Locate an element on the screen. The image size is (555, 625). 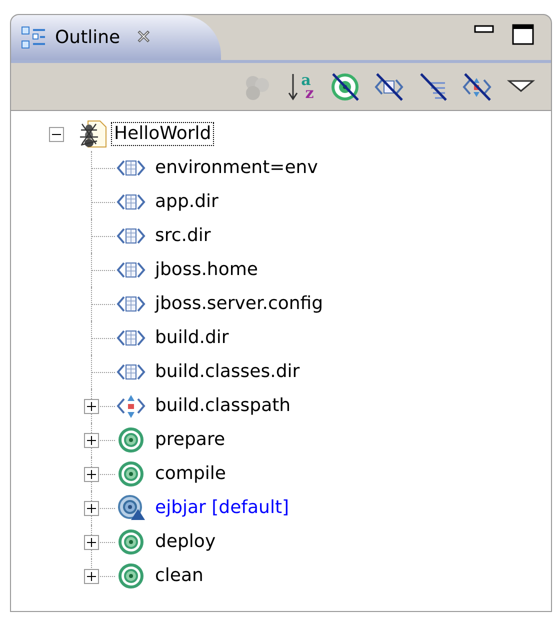
internal-filter-button is located at coordinates (433, 86).